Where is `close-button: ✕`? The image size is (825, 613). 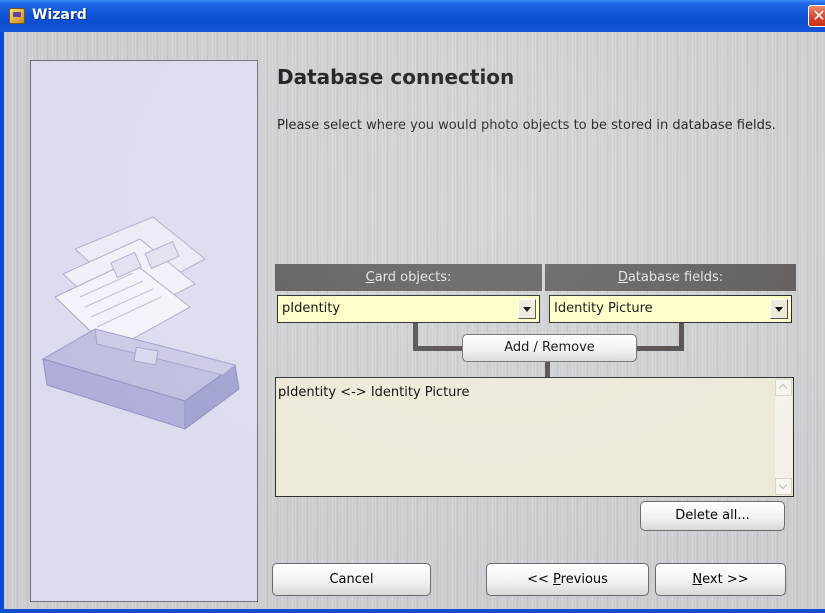 close-button: ✕ is located at coordinates (816, 16).